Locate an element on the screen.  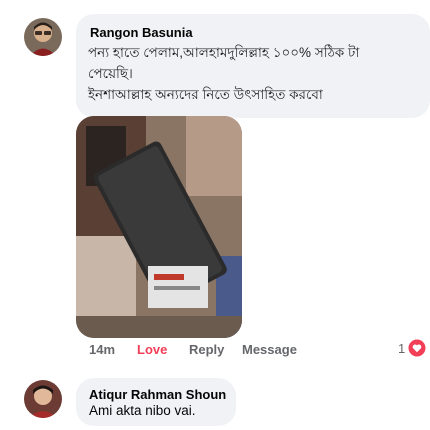
comment-text: Ami akta nibo vai. is located at coordinates (142, 410).